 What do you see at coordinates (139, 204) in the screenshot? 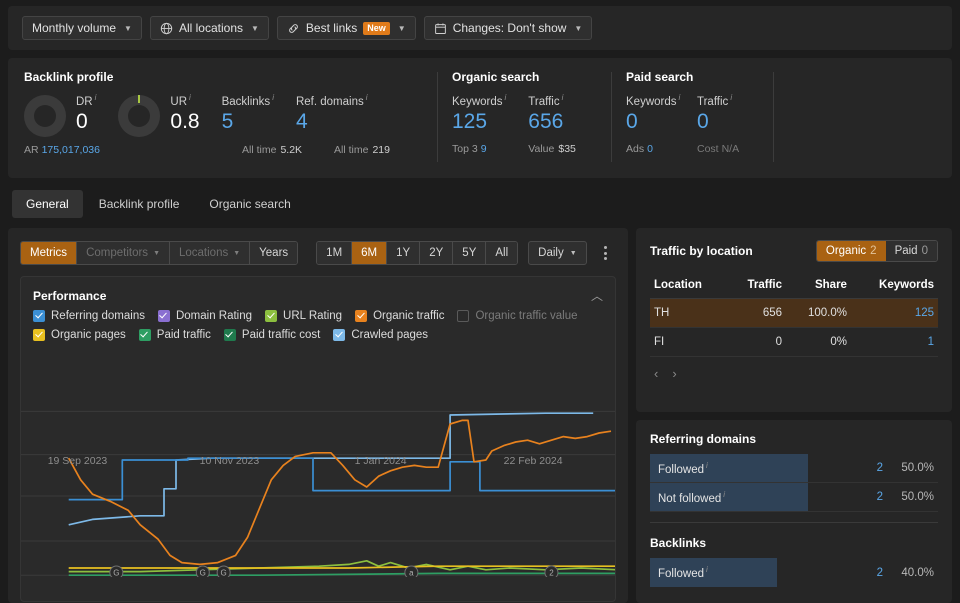
I see `tab-backlink-profile: Backlink profile` at bounding box center [139, 204].